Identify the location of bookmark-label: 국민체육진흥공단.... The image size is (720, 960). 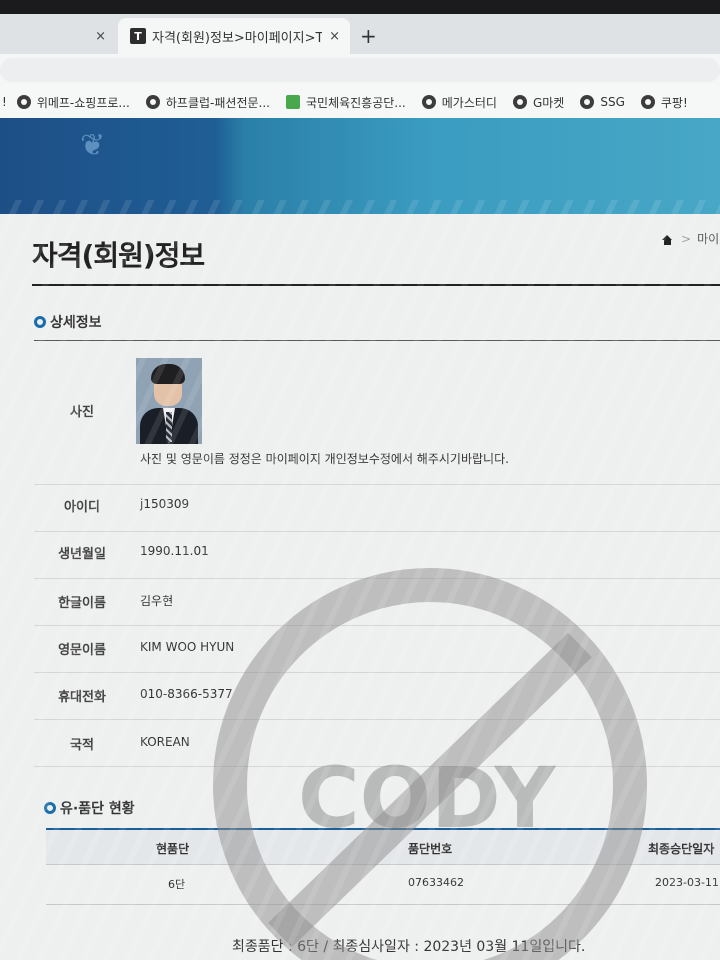
(355, 102).